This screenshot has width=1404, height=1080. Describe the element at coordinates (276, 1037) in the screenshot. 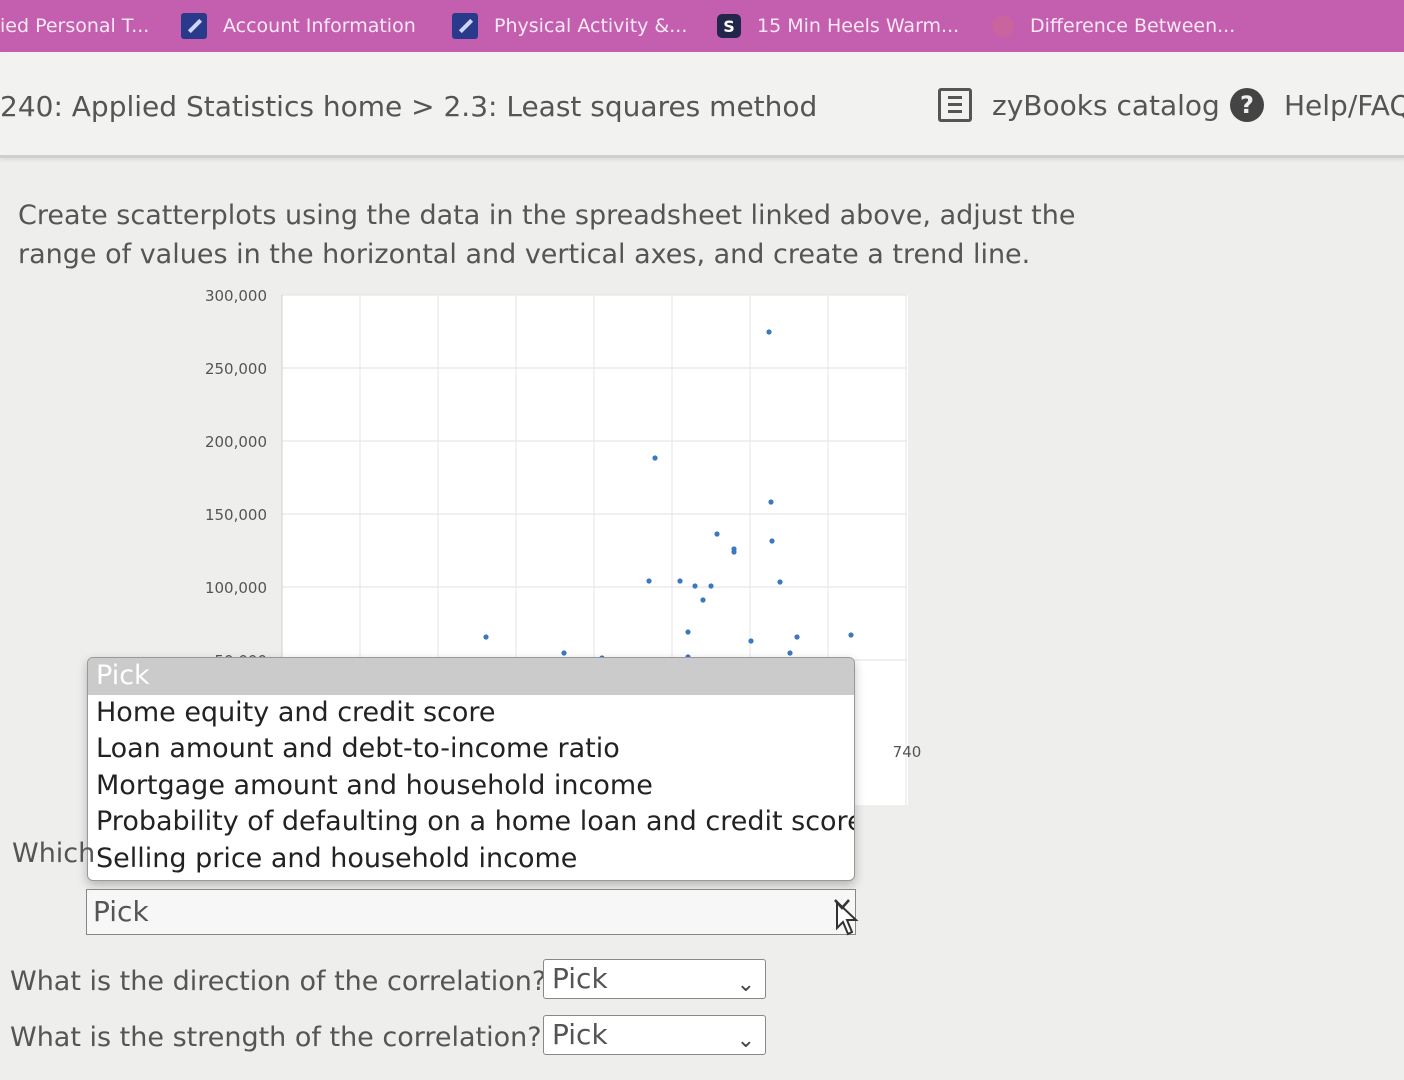

I see `strength-question: What is the strength of the correlation?` at that location.